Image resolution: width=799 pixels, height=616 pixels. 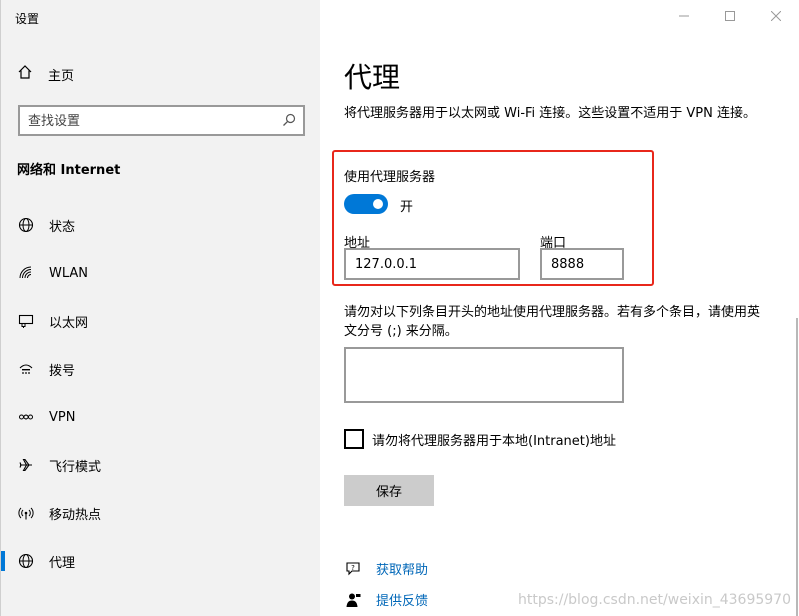 I want to click on maximize-button, so click(x=730, y=16).